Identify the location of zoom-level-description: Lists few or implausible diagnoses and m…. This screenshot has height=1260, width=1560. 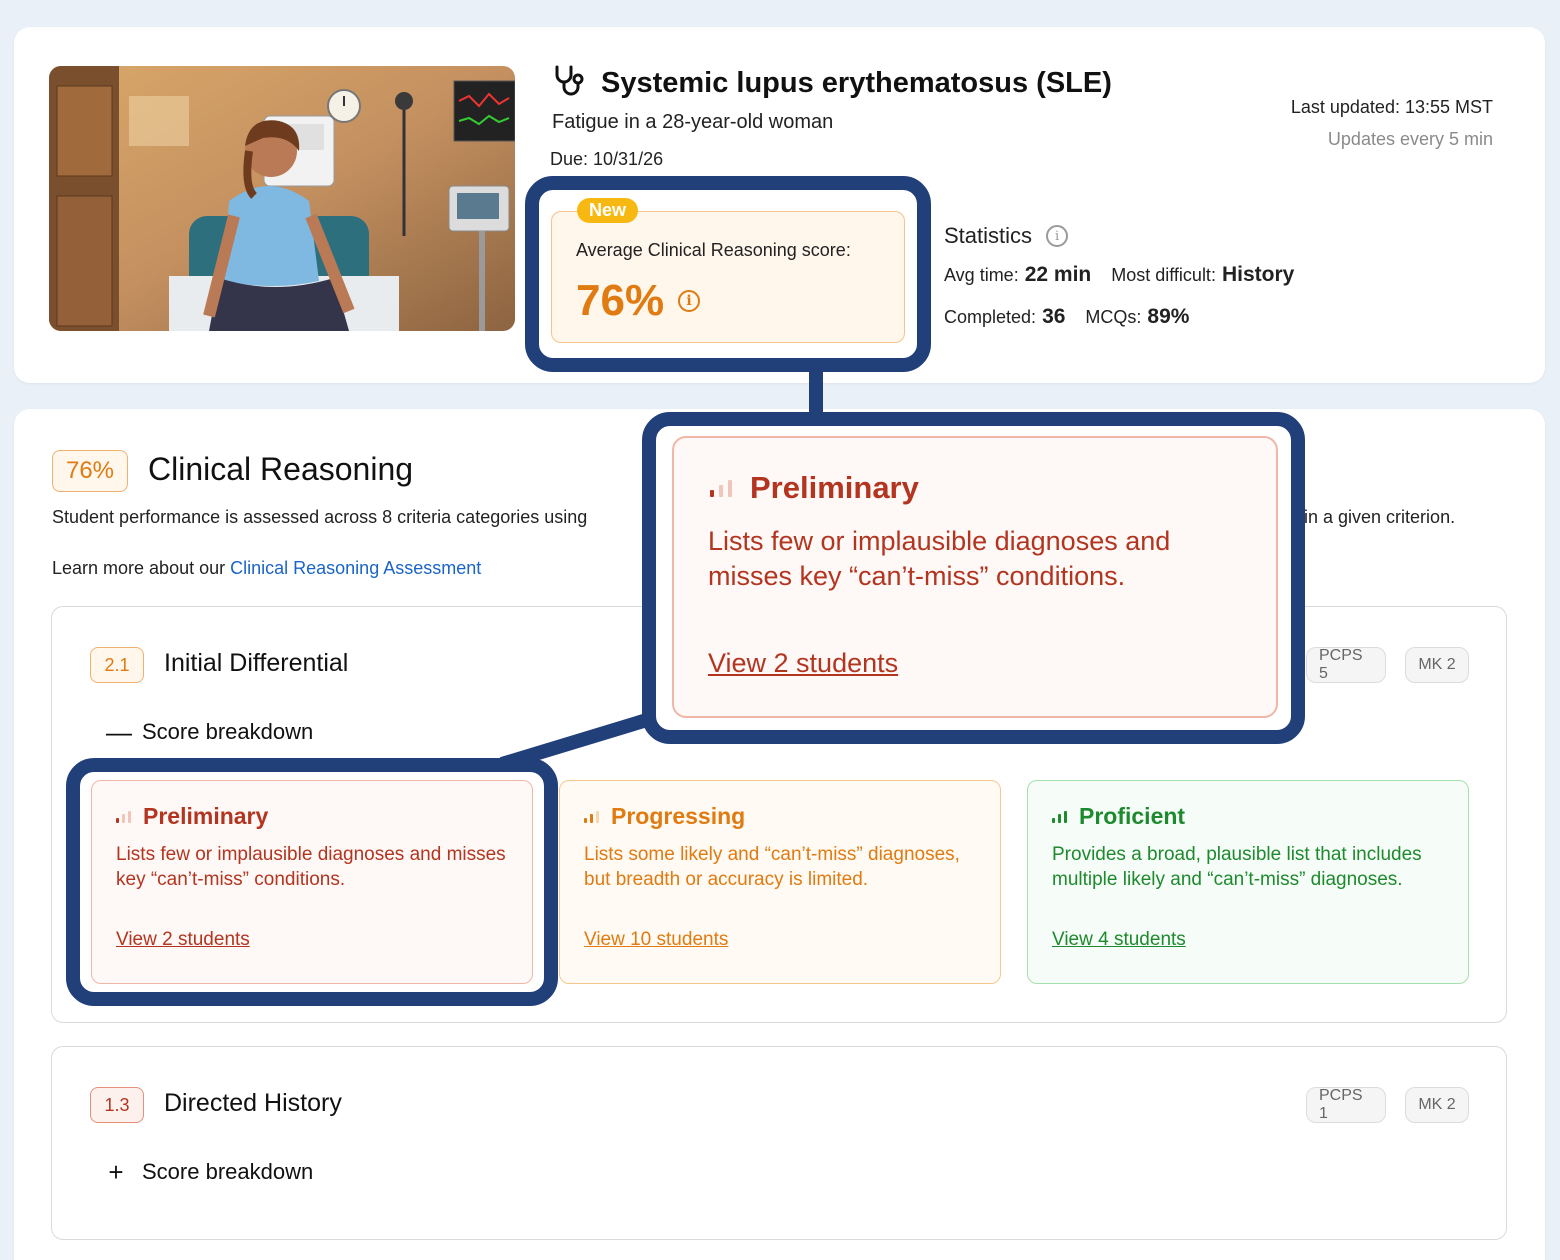
(939, 558).